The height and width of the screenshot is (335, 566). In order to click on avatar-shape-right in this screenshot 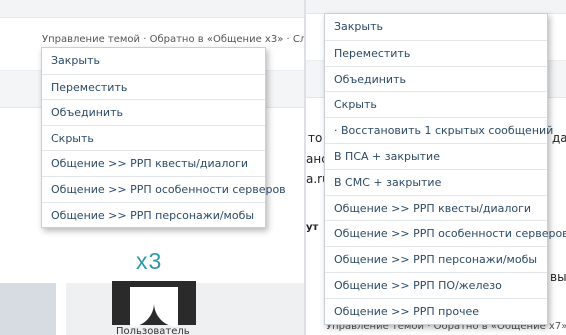, I will do `click(166, 307)`.